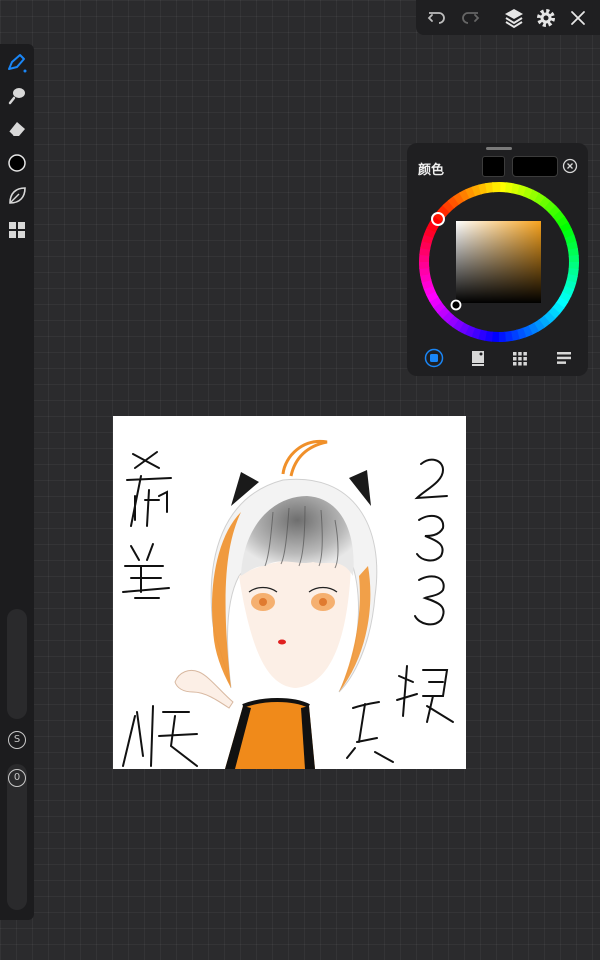 The height and width of the screenshot is (960, 600). Describe the element at coordinates (493, 166) in the screenshot. I see `primary-color-swatch` at that location.